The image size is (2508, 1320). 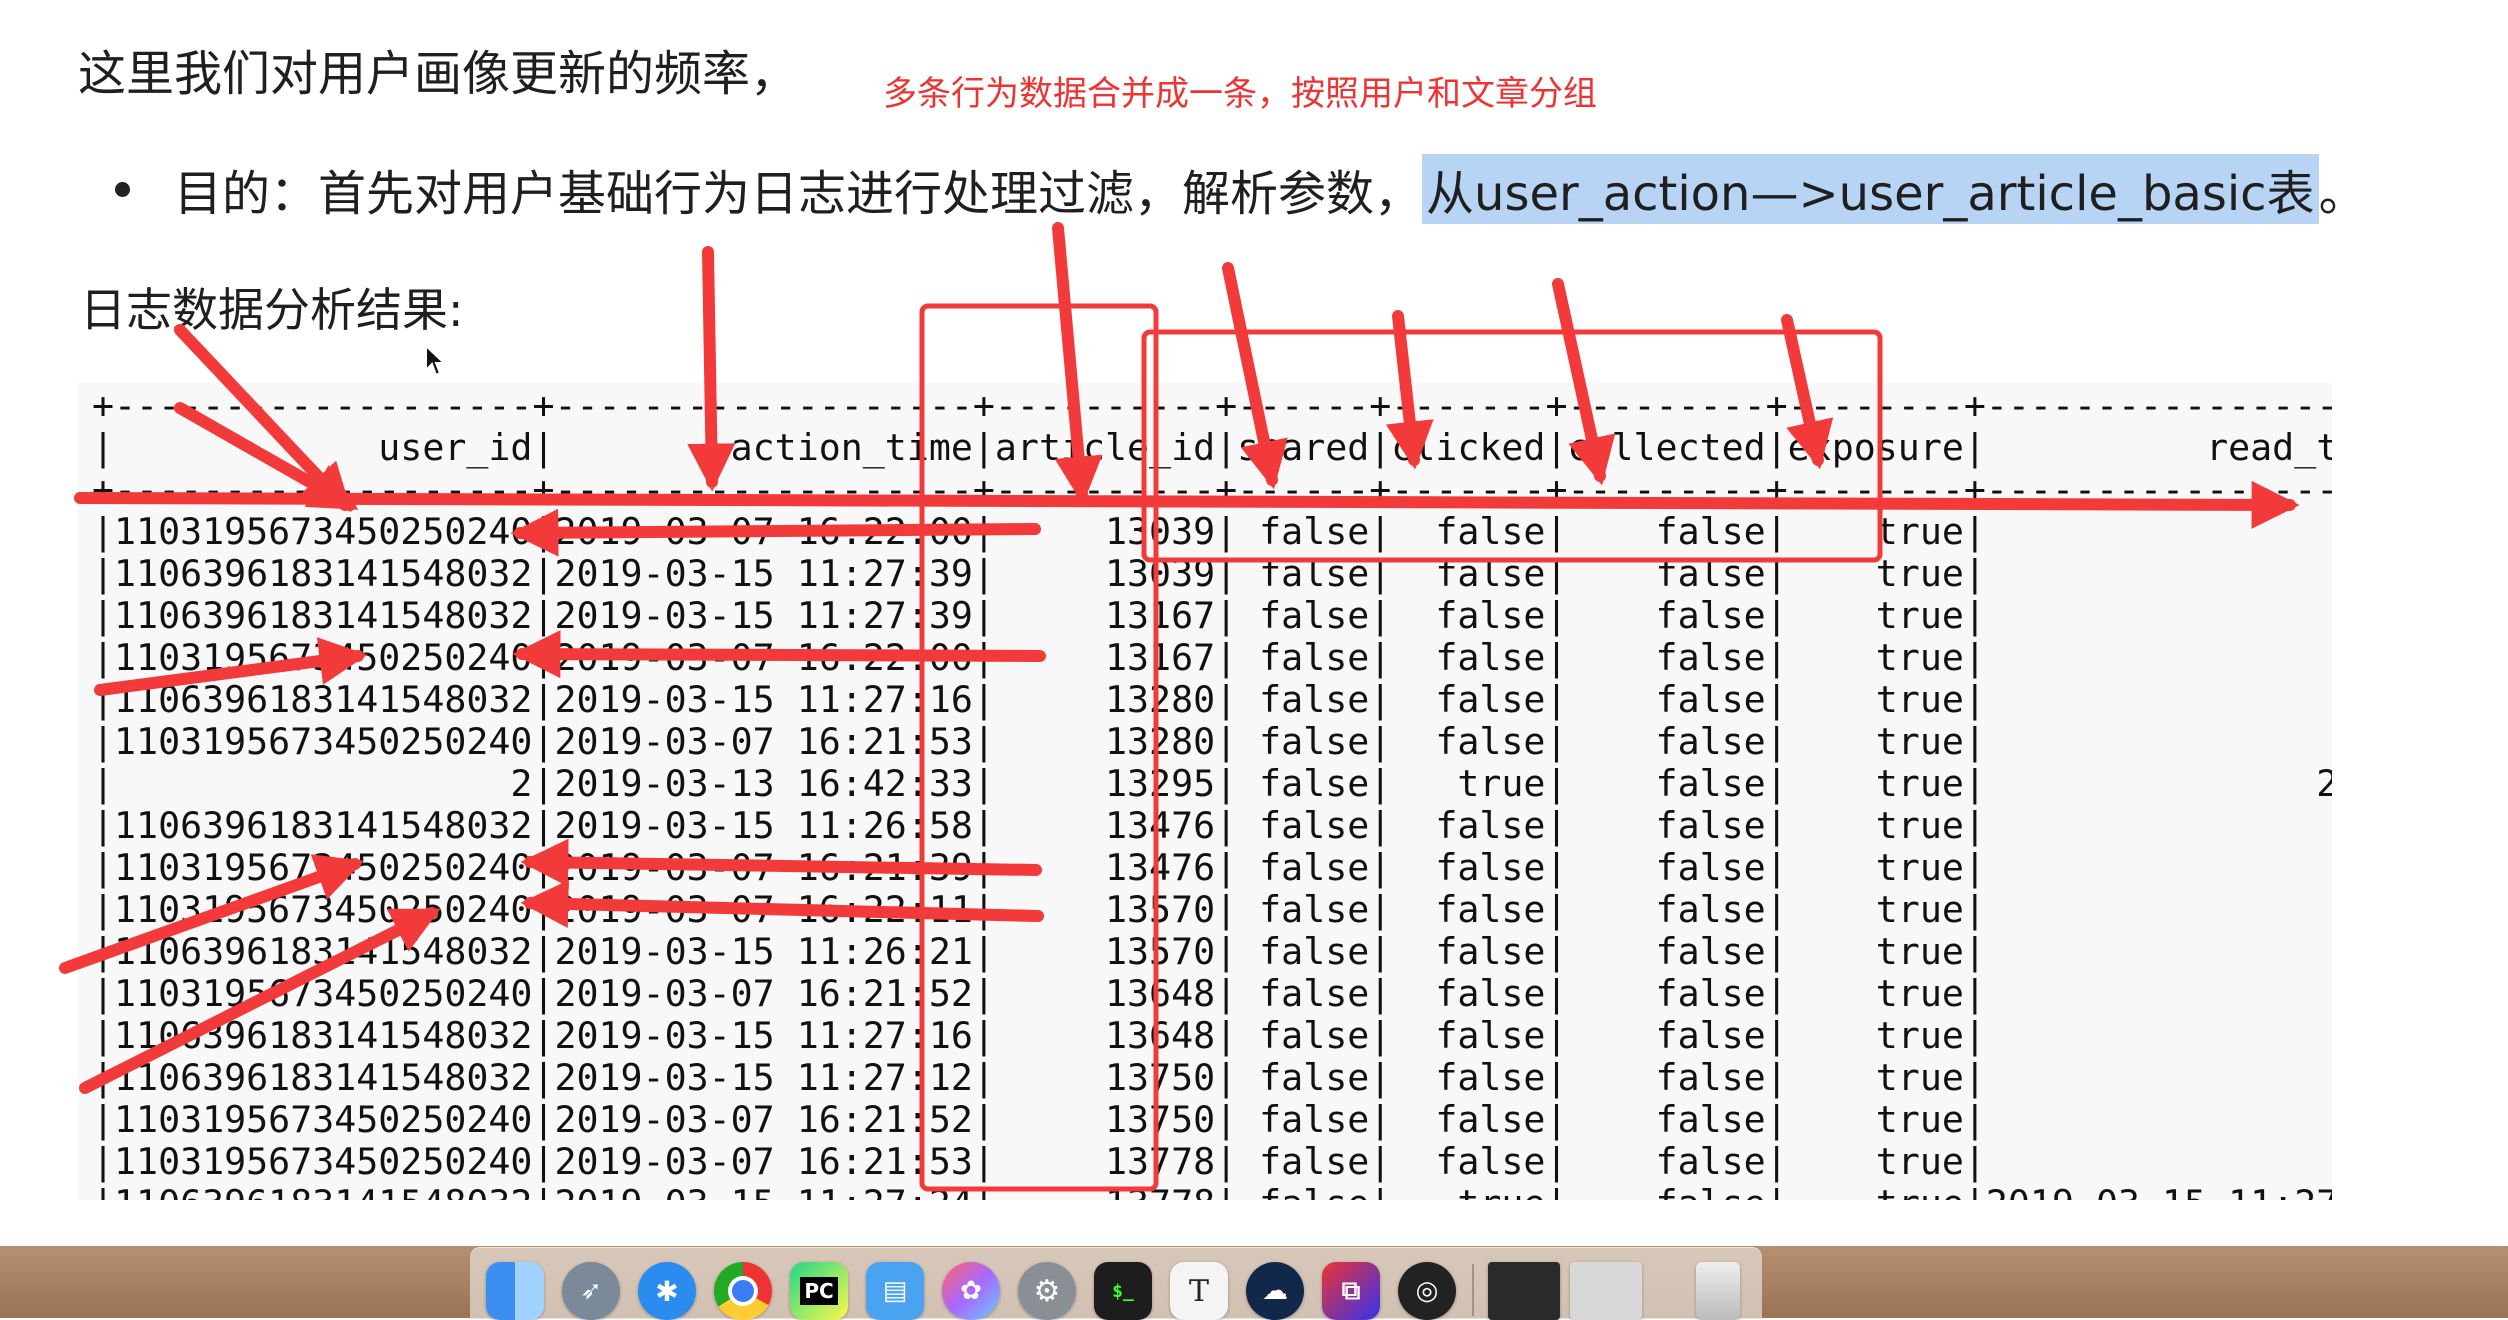 What do you see at coordinates (1047, 1291) in the screenshot?
I see `system-preferences-icon: ⚙` at bounding box center [1047, 1291].